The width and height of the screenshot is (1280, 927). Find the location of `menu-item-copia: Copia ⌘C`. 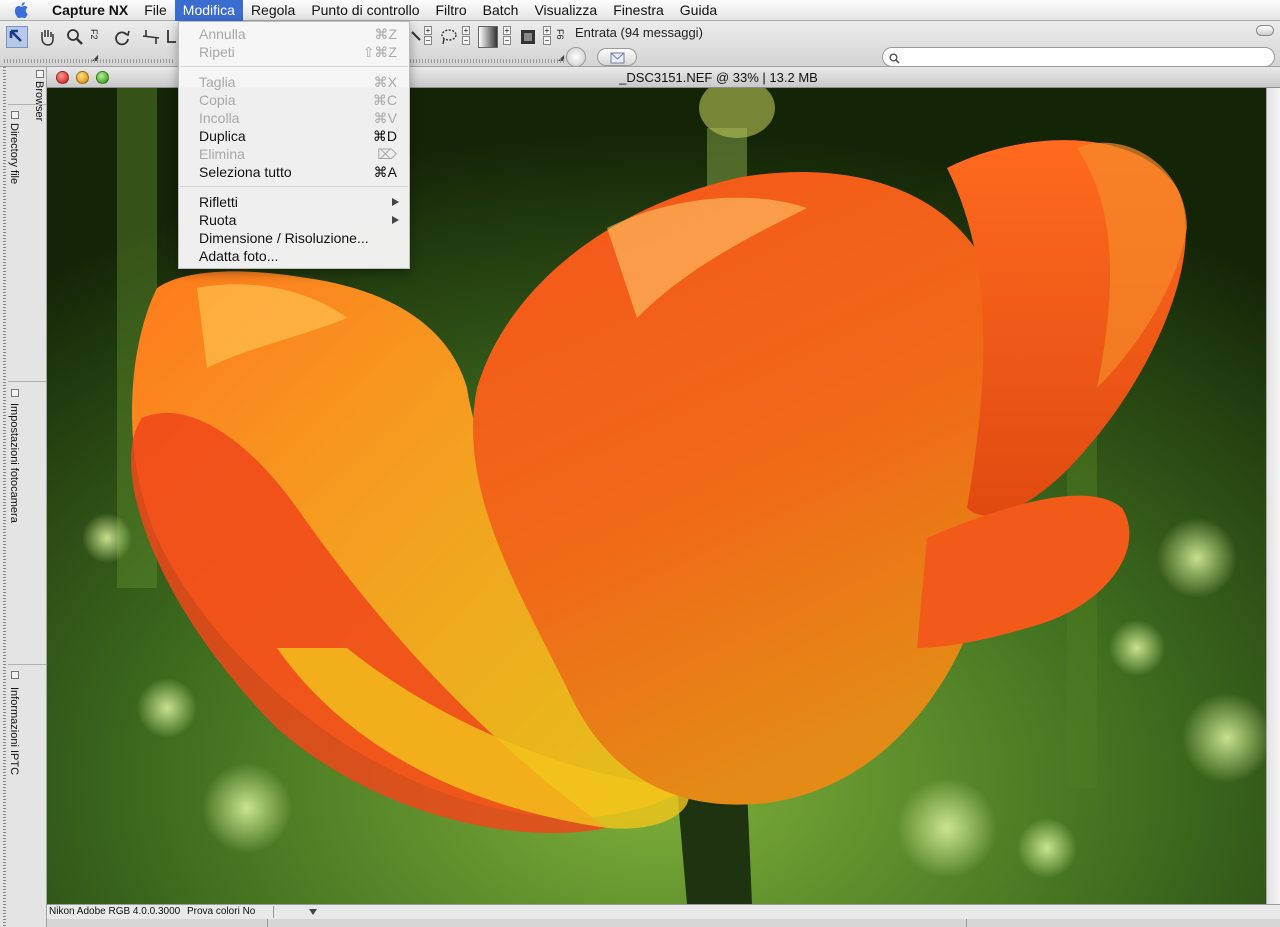

menu-item-copia: Copia ⌘C is located at coordinates (294, 100).